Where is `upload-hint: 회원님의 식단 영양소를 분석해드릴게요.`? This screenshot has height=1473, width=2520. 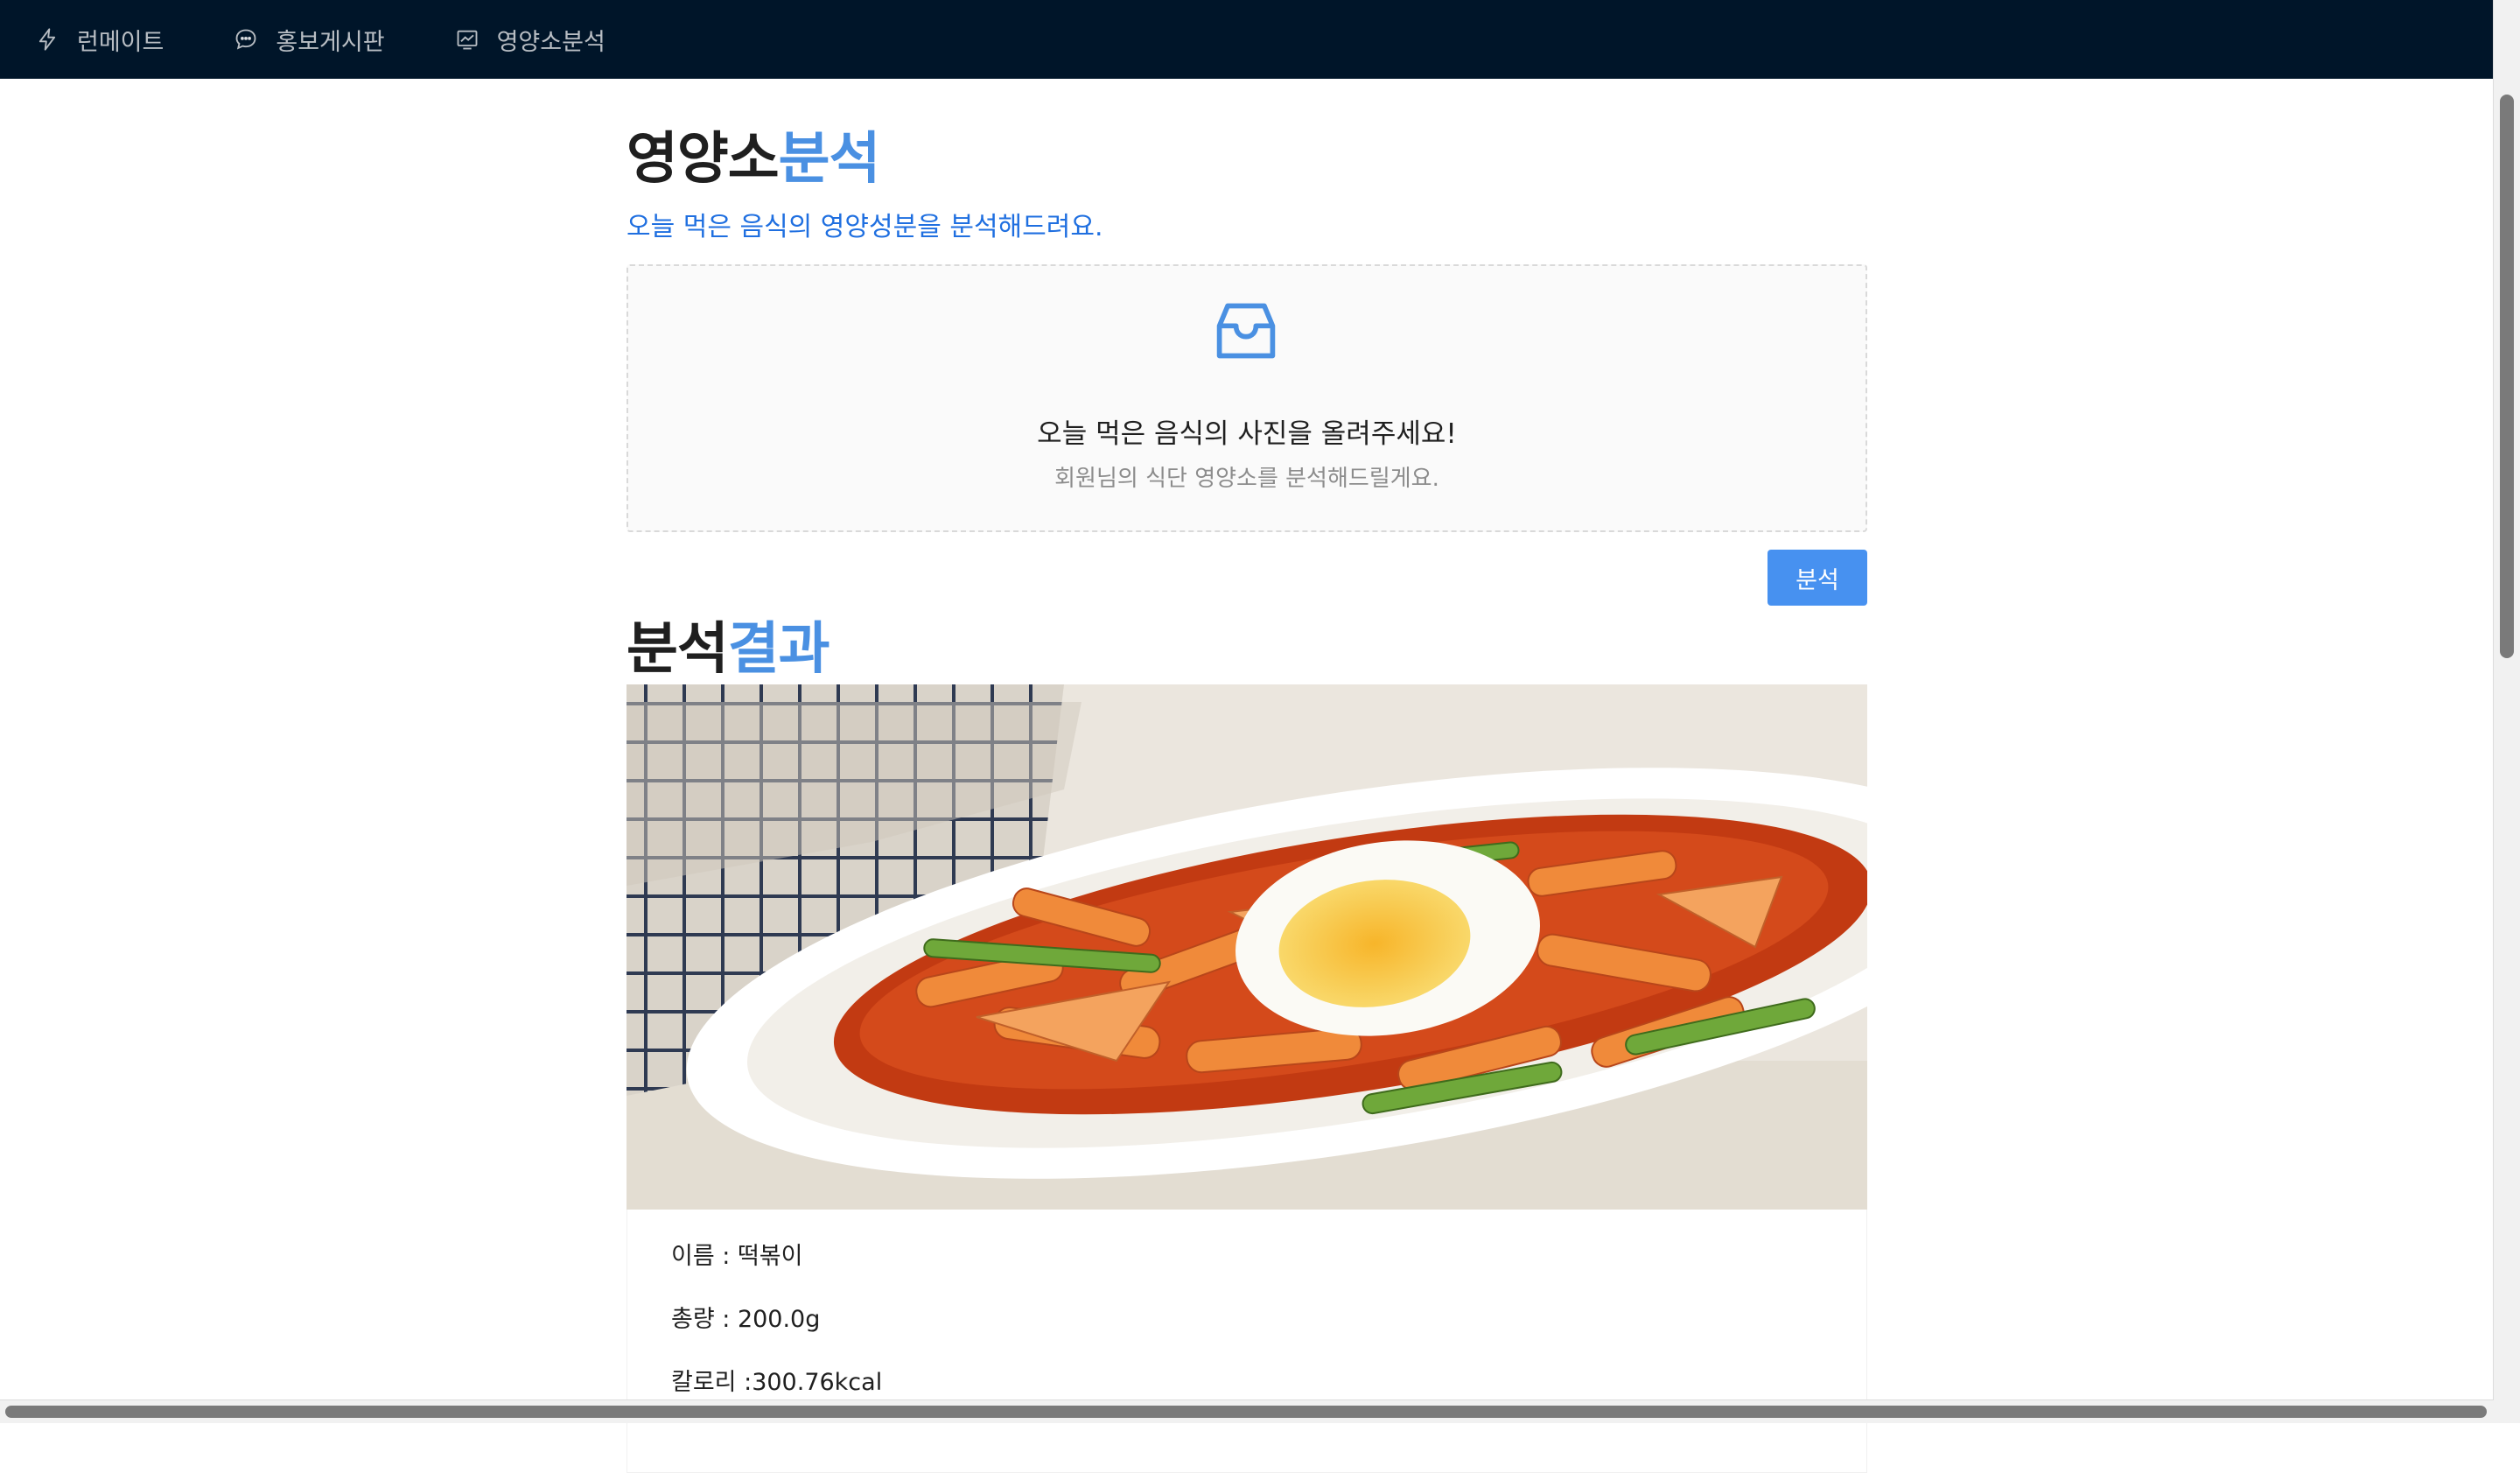 upload-hint: 회원님의 식단 영양소를 분석해드릴게요. is located at coordinates (1246, 479).